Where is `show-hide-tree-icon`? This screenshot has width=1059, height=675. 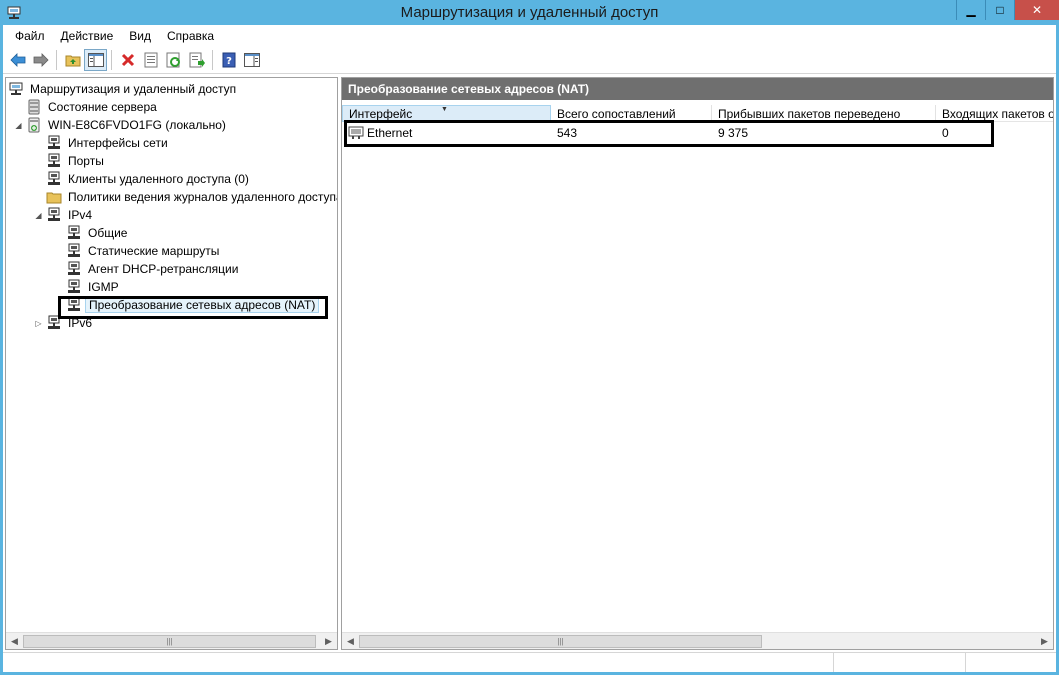 show-hide-tree-icon is located at coordinates (95, 59).